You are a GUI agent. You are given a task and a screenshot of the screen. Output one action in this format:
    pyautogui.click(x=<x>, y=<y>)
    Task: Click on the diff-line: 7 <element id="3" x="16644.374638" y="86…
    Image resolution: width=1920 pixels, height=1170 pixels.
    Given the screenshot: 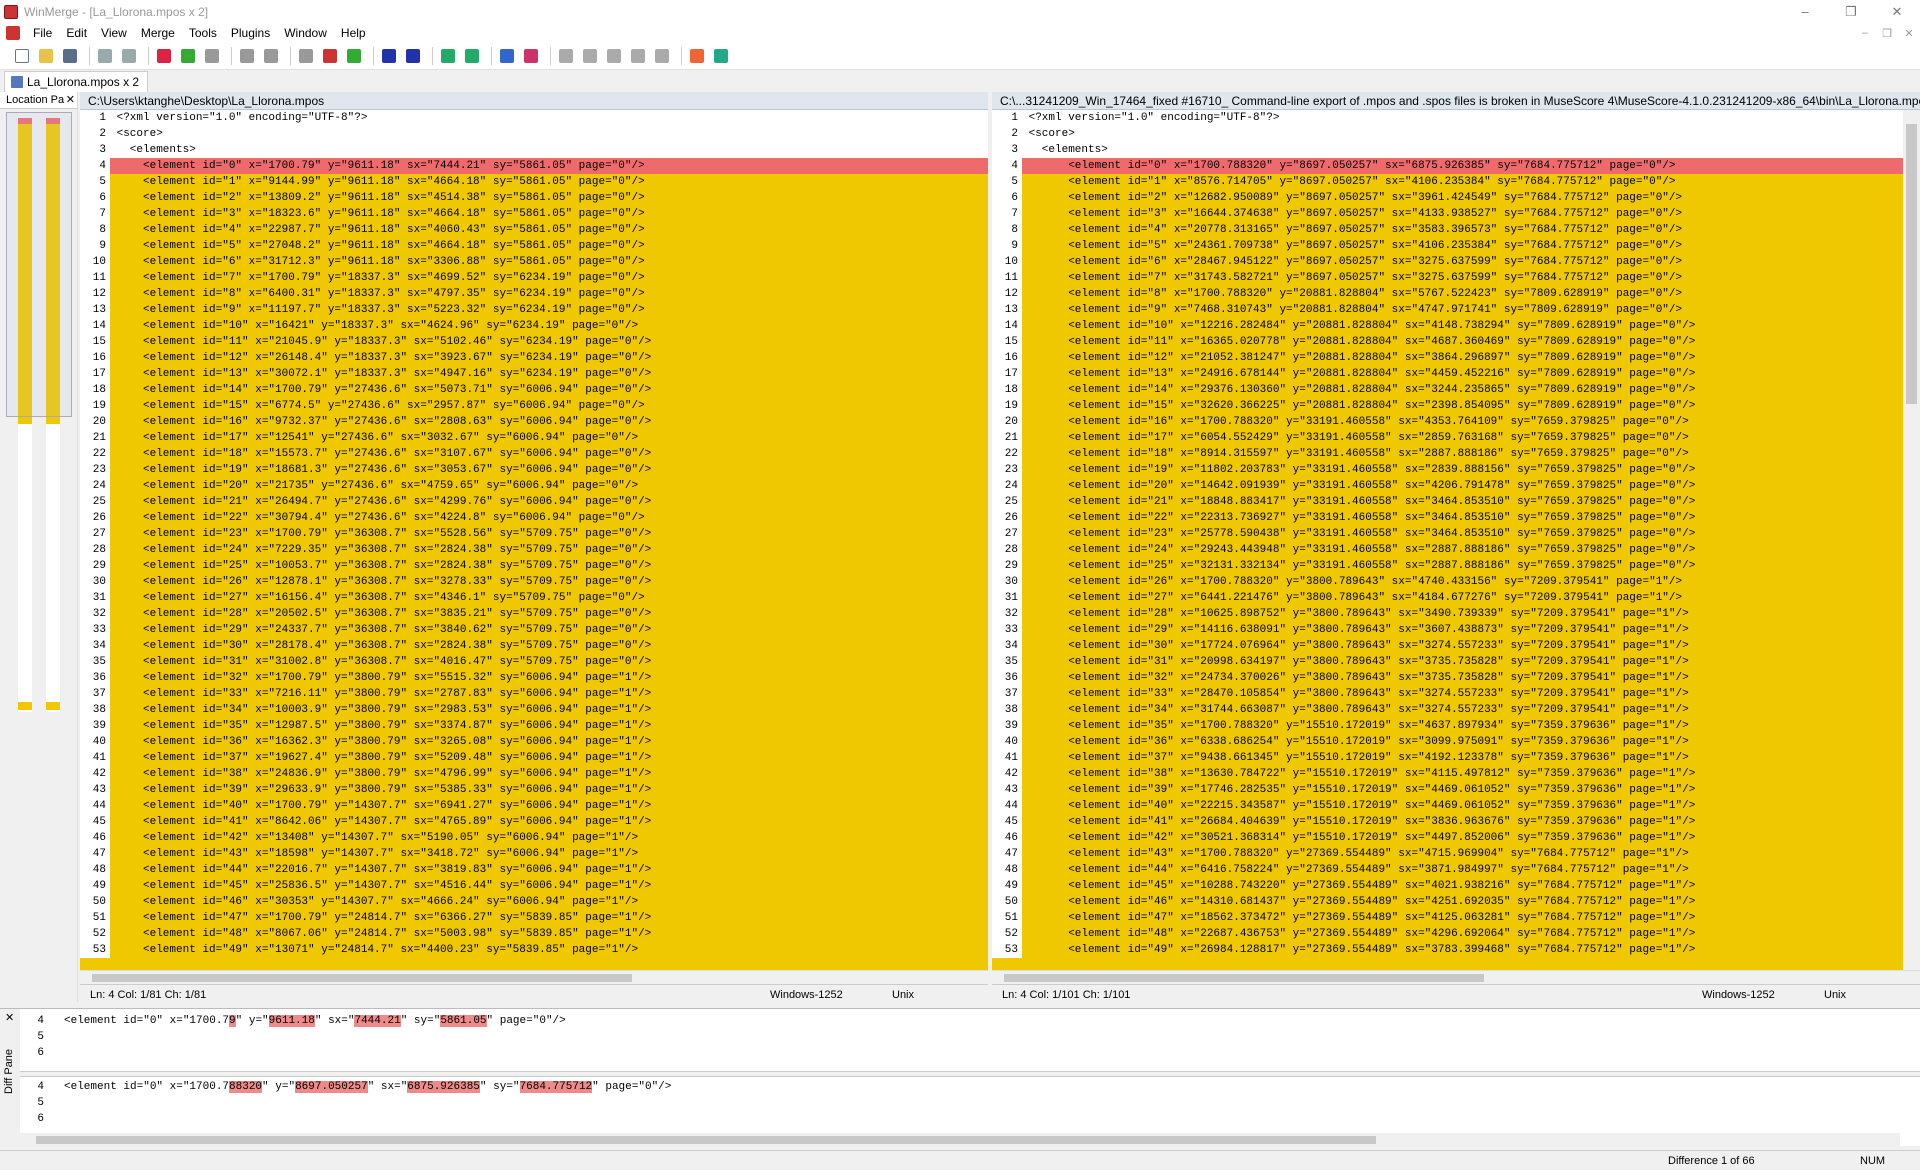 What is the action you would take?
    pyautogui.click(x=1447, y=214)
    